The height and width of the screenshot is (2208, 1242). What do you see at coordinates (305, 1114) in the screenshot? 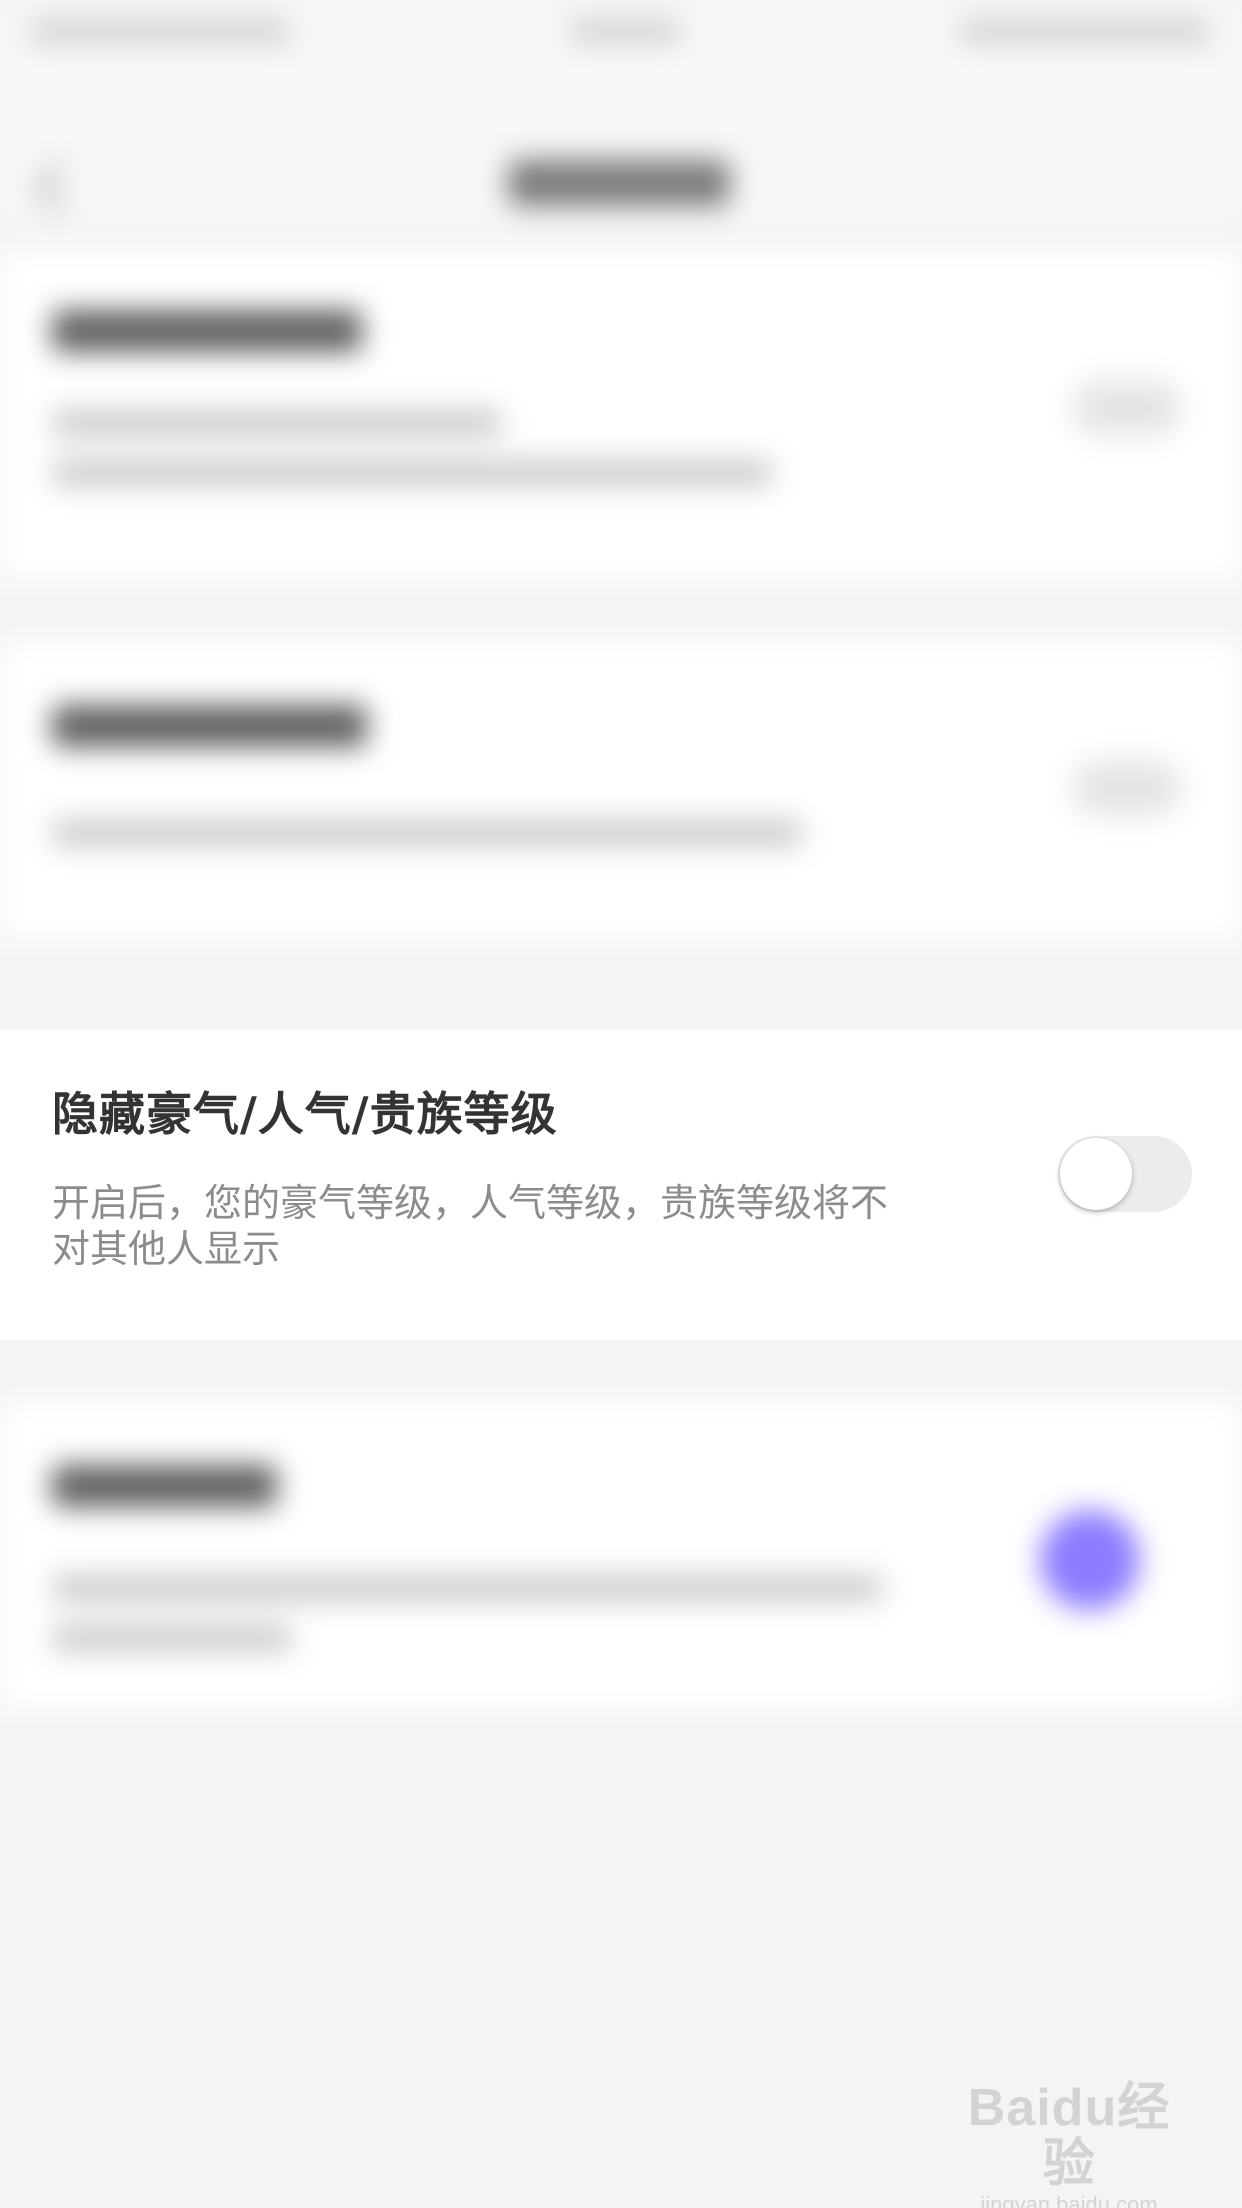
I see `setting-item-title: 隐藏豪气/人气/贵族等级` at bounding box center [305, 1114].